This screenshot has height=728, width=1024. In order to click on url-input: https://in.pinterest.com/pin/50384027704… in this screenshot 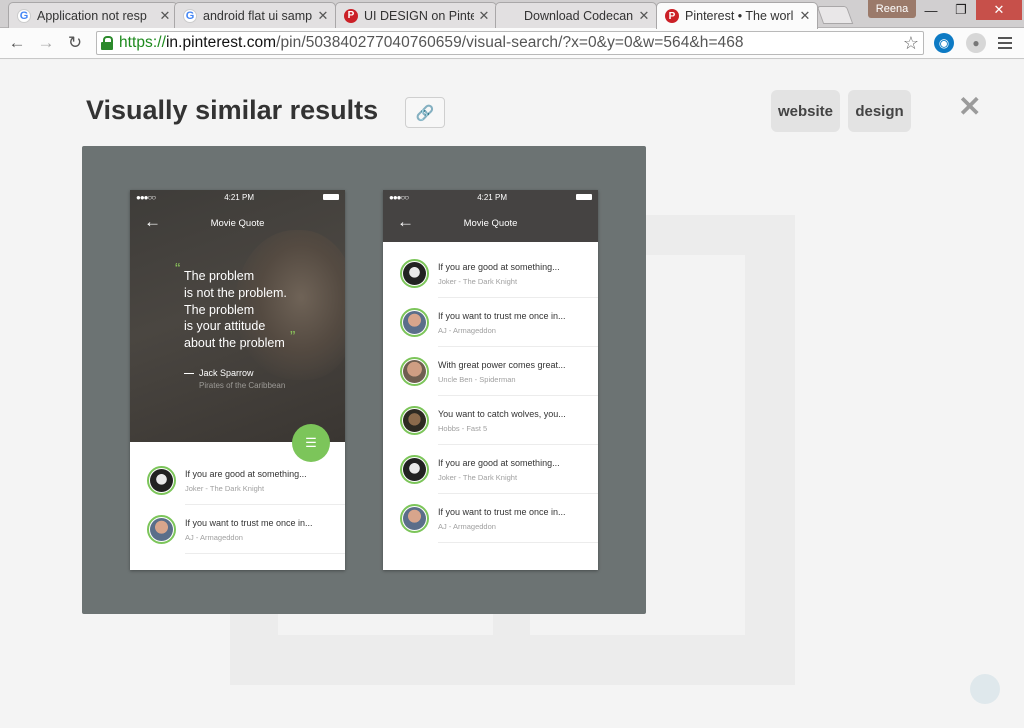, I will do `click(510, 43)`.